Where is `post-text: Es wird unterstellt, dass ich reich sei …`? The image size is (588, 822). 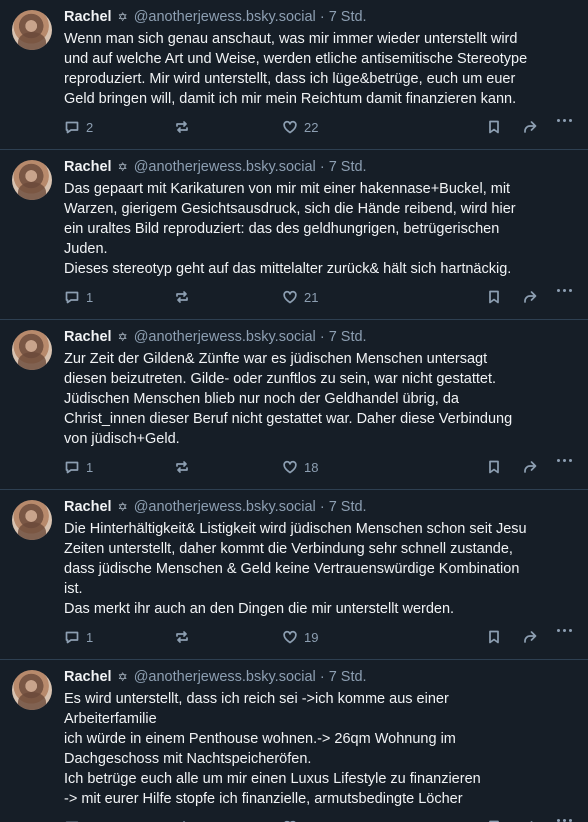
post-text: Es wird unterstellt, dass ich reich sei … is located at coordinates (272, 749).